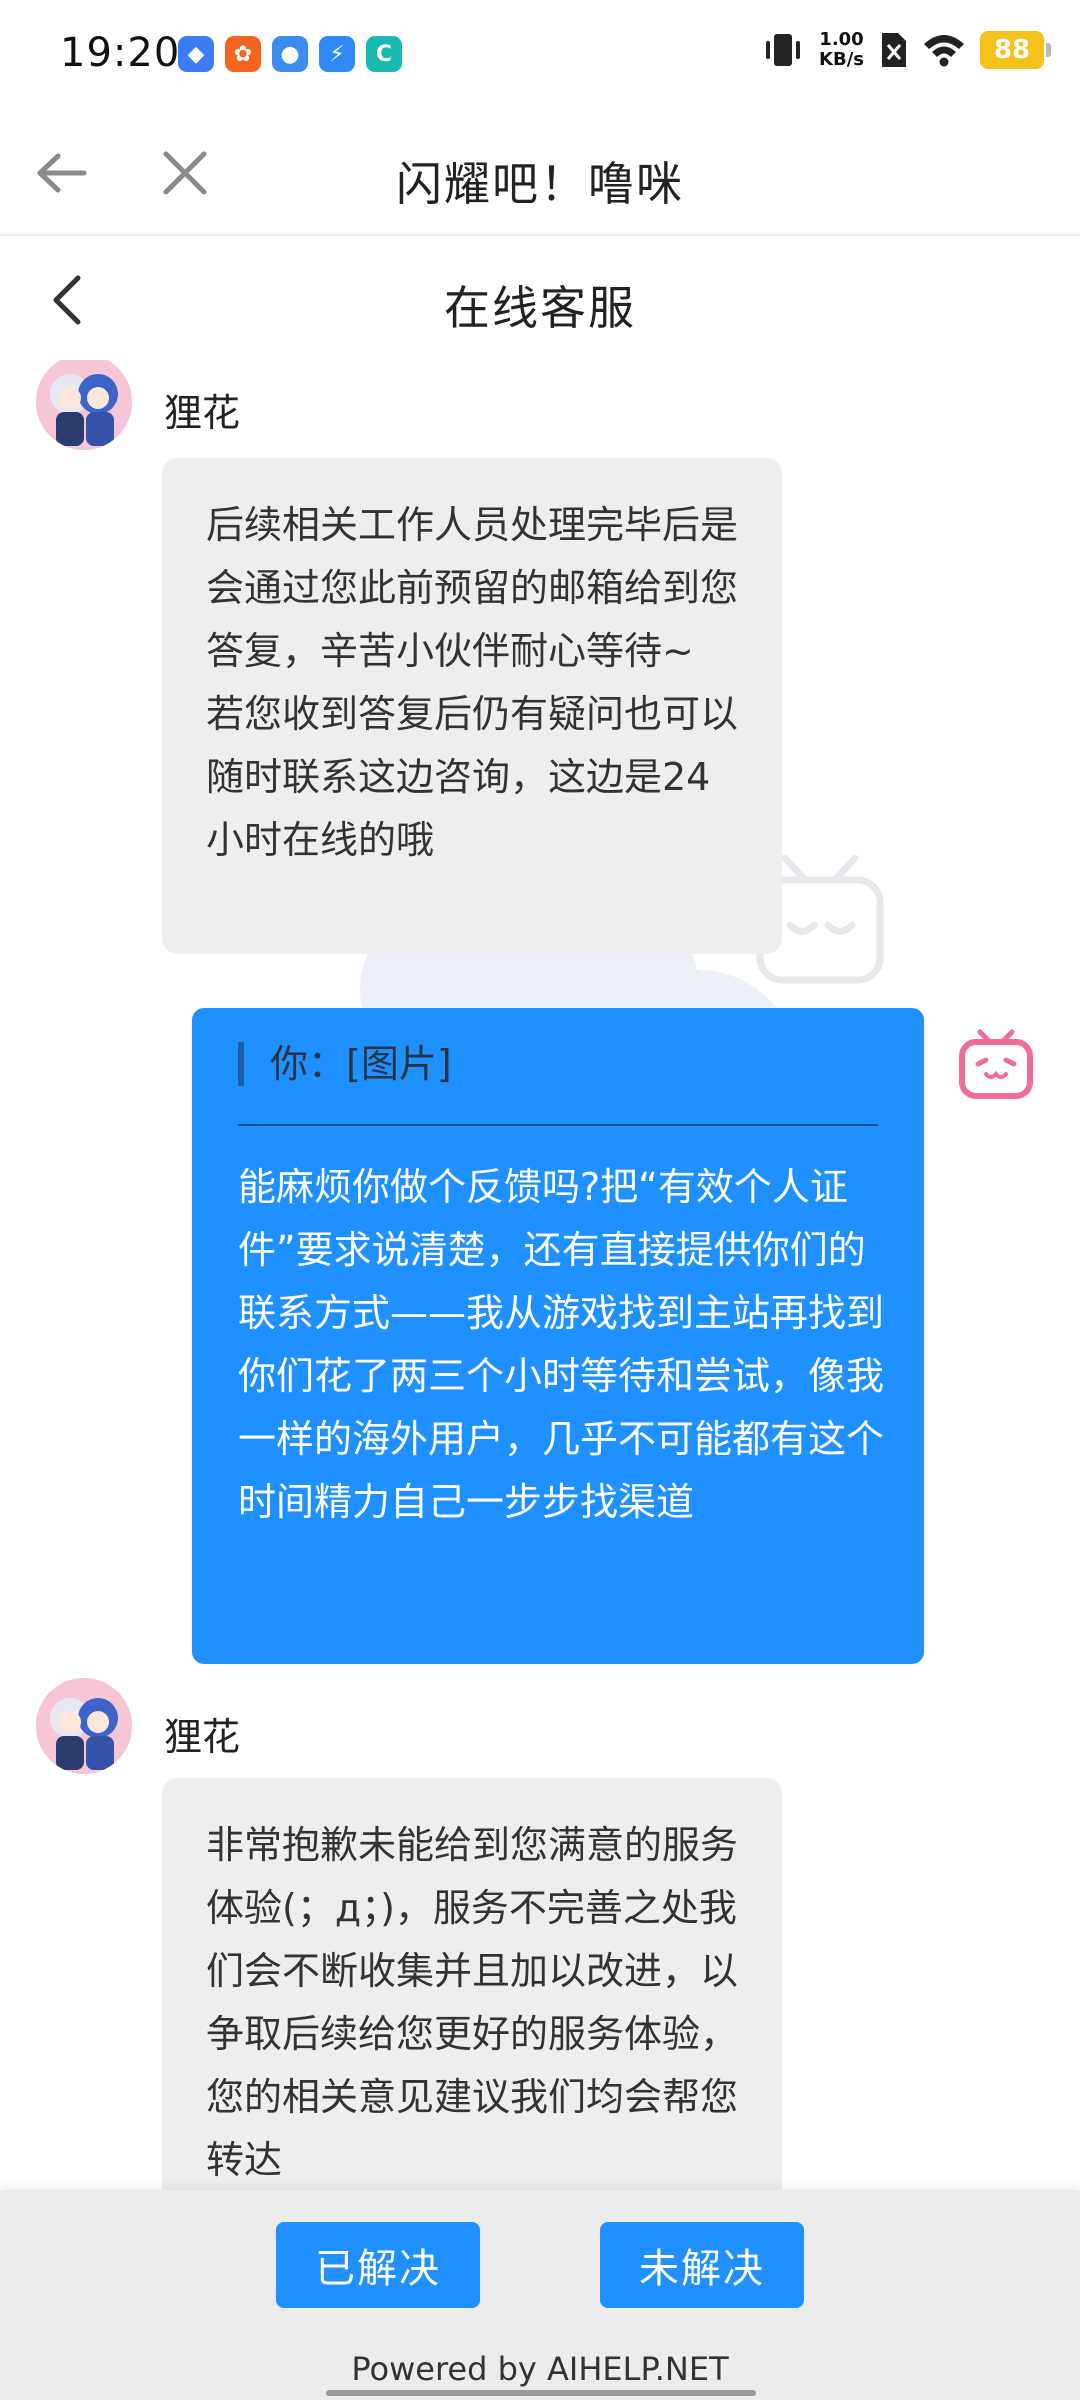 The height and width of the screenshot is (2400, 1080). What do you see at coordinates (540, 2295) in the screenshot?
I see `feedback-bar: 已解决 未解决 Powered by AIHELP.NET` at bounding box center [540, 2295].